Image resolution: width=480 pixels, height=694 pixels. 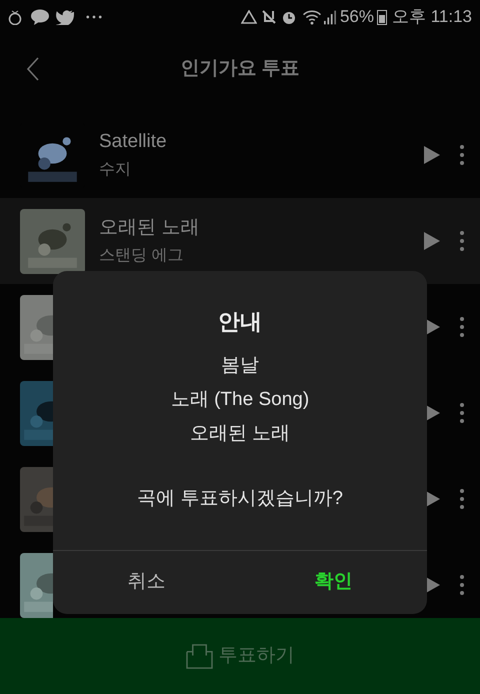 I want to click on app-icon, so click(x=15, y=17).